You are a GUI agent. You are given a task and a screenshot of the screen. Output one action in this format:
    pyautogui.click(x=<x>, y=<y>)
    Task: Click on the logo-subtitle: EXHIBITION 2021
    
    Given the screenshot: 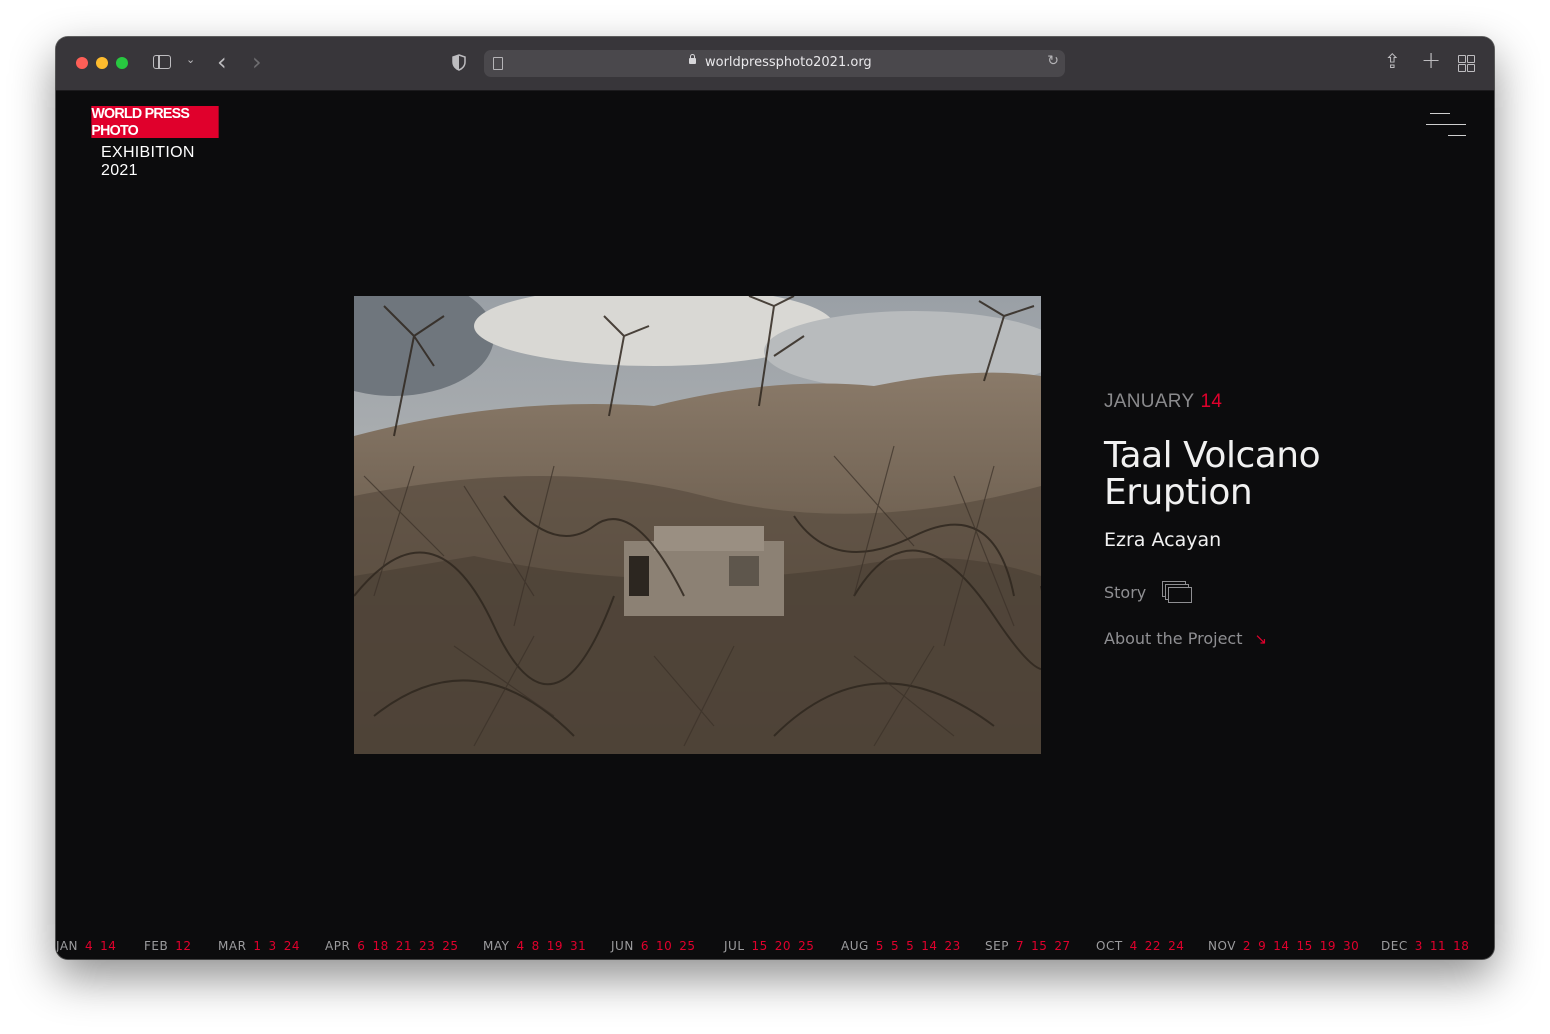 What is the action you would take?
    pyautogui.click(x=148, y=162)
    